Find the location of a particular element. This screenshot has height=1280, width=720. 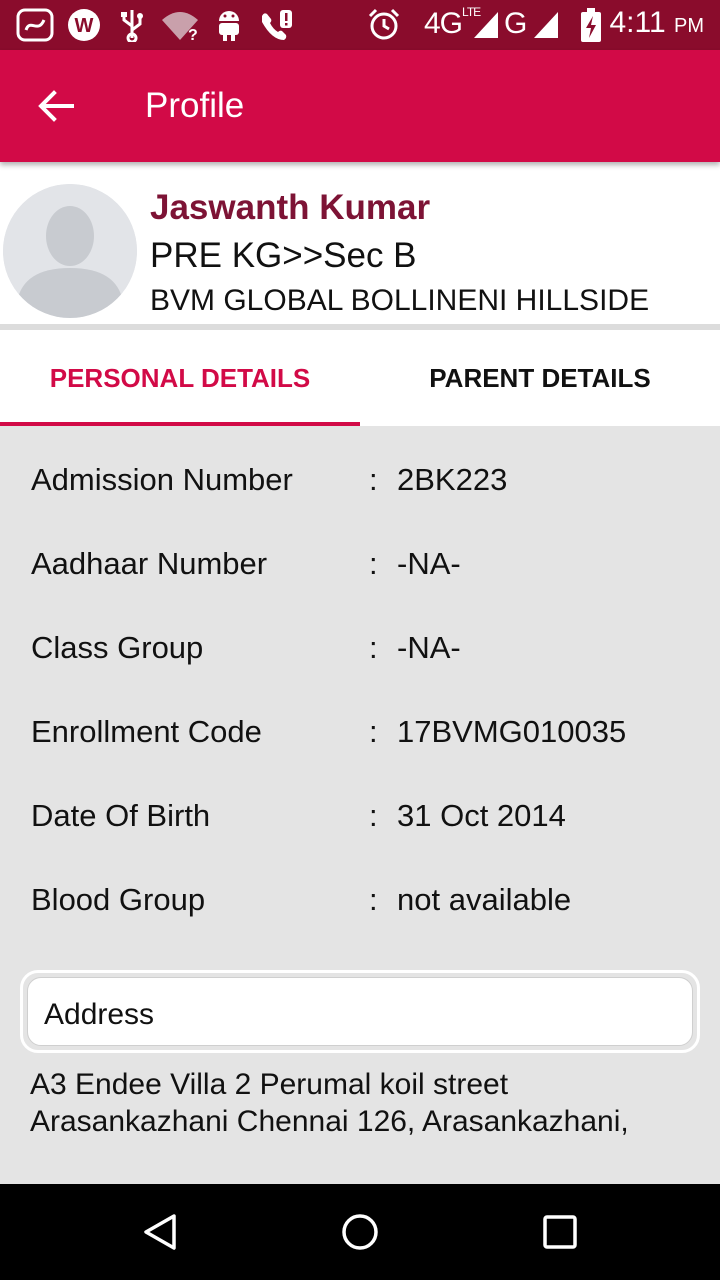

address-header: Address is located at coordinates (360, 1011).